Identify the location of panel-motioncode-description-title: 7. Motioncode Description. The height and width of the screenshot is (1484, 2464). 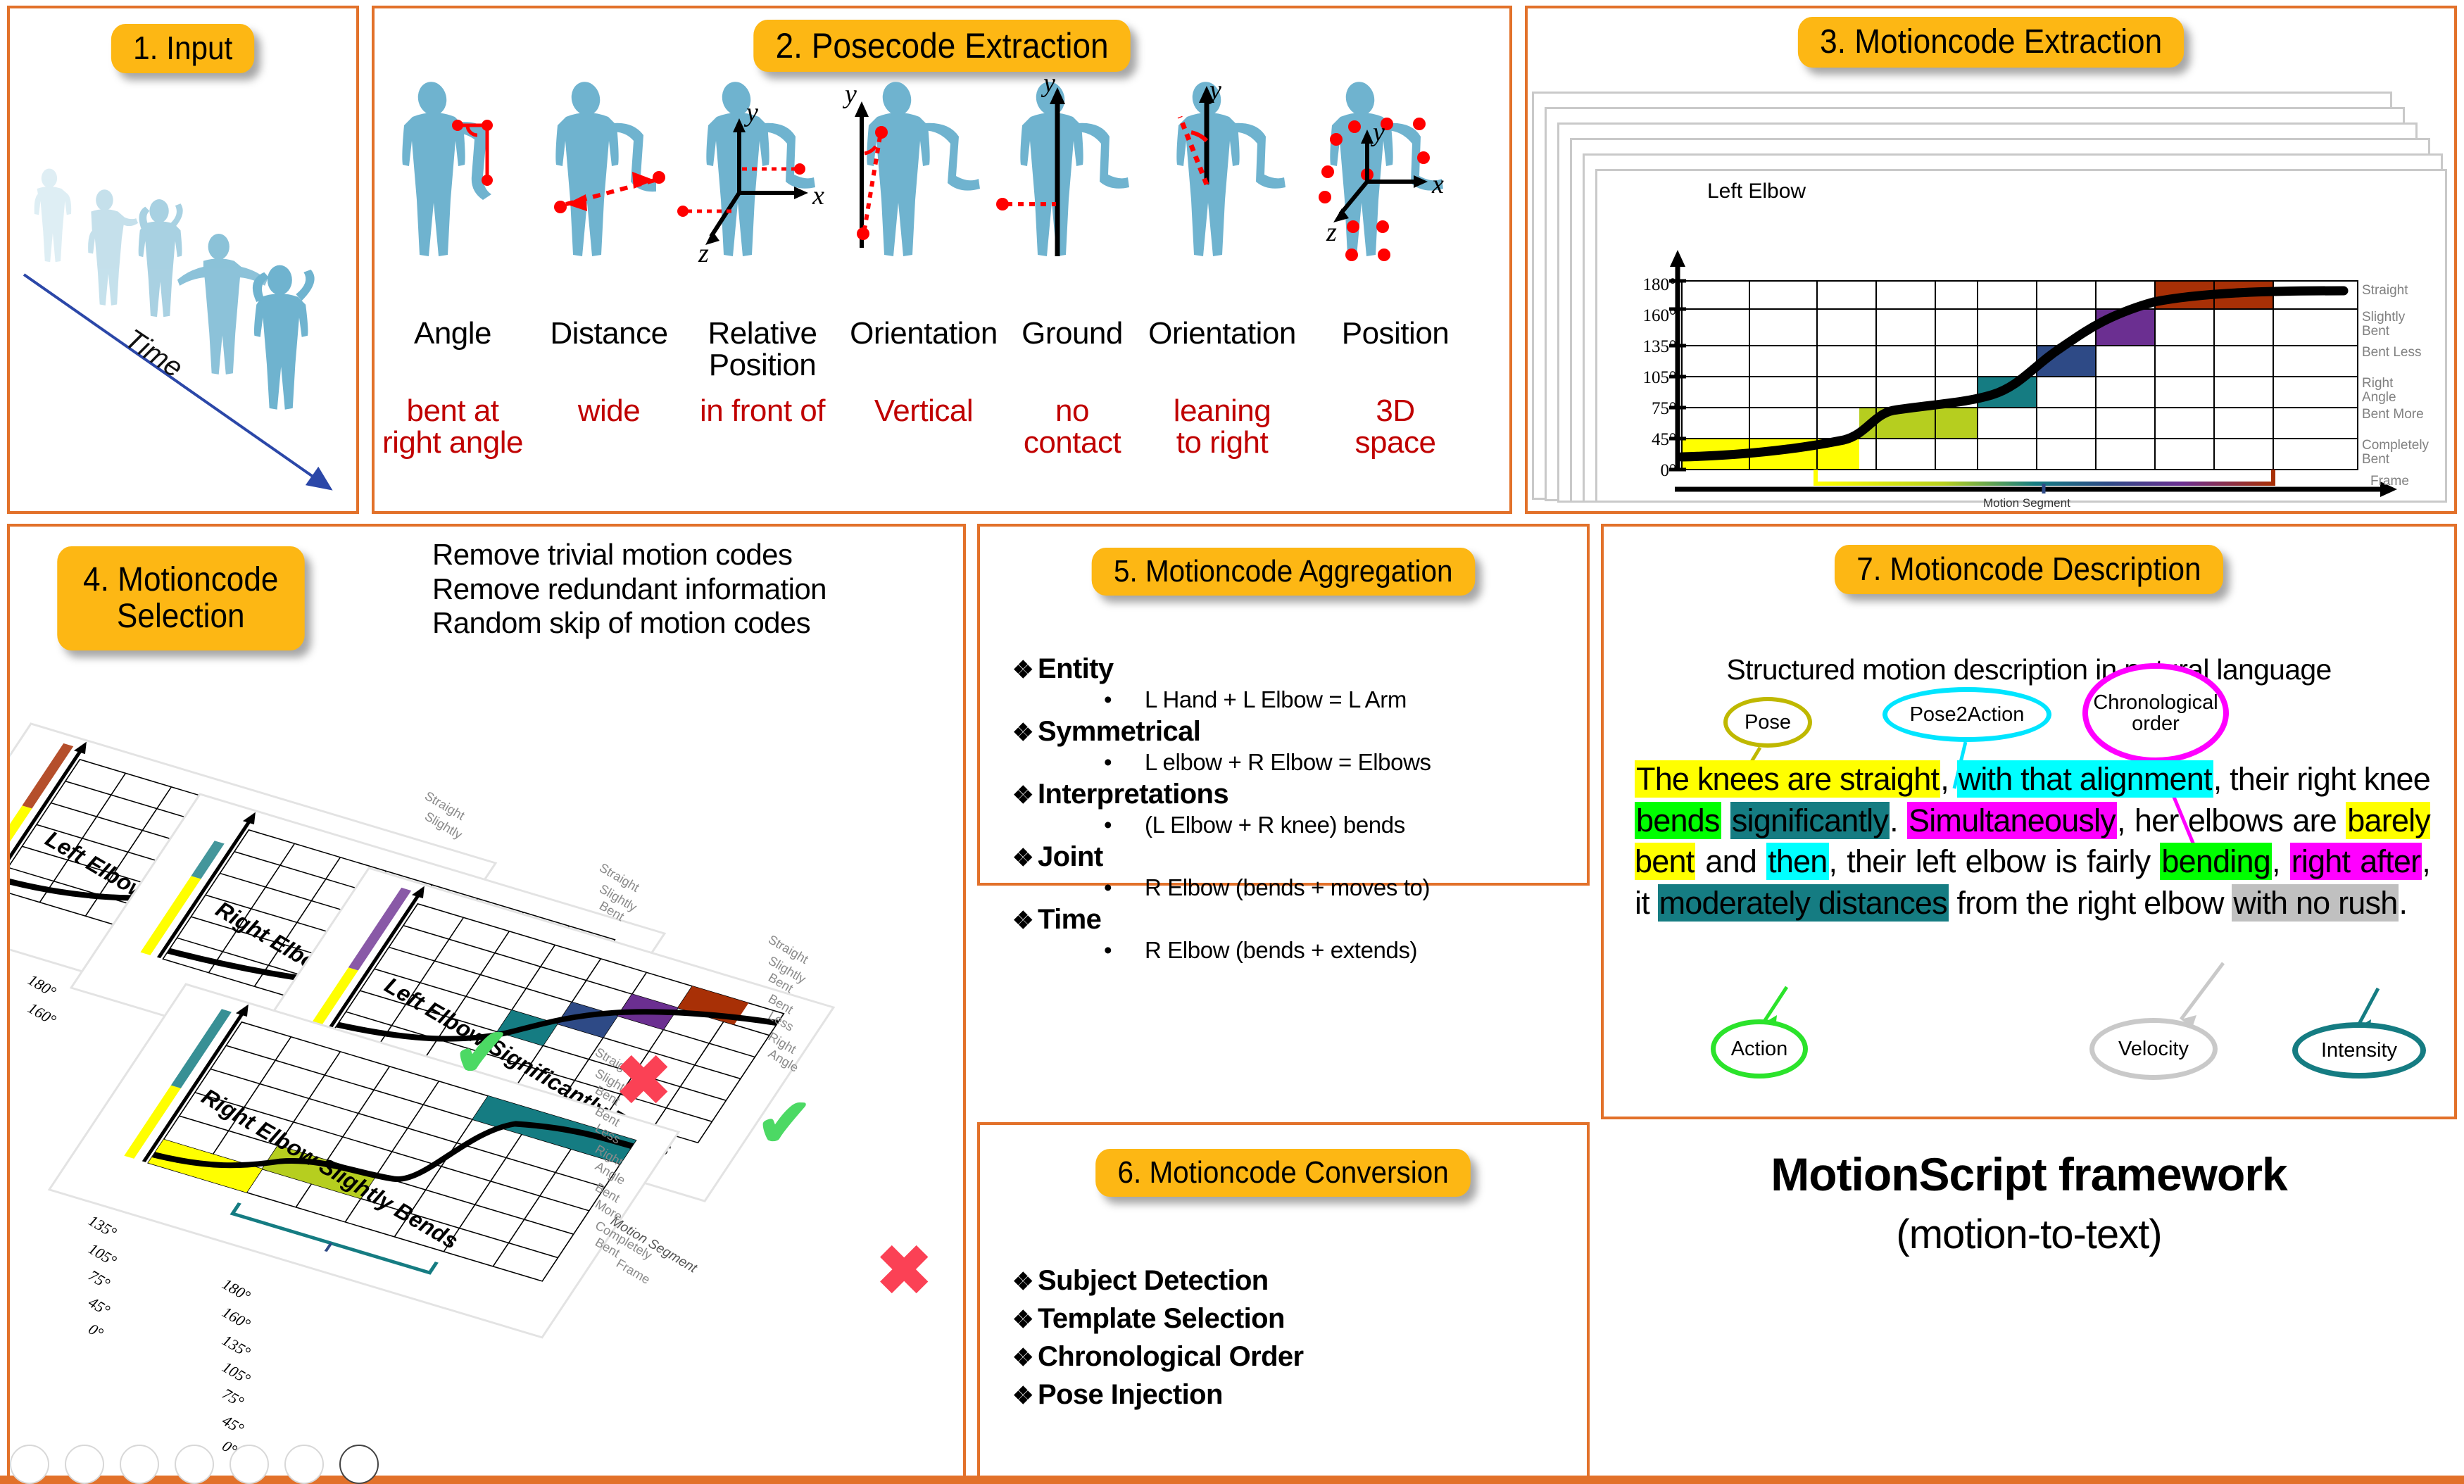
(2029, 569).